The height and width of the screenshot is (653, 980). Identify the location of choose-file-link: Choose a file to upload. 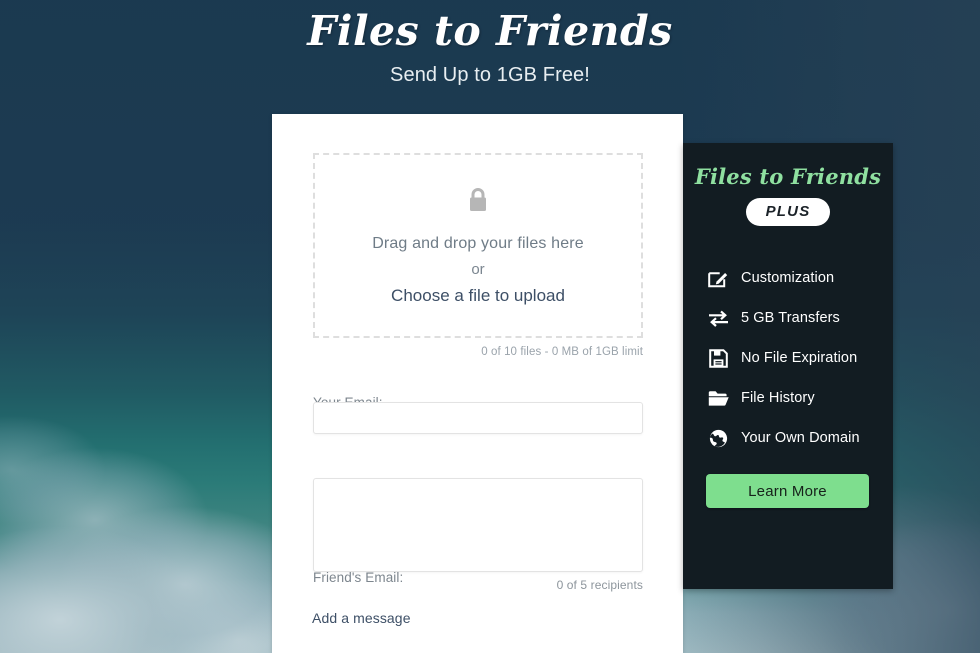
(478, 296).